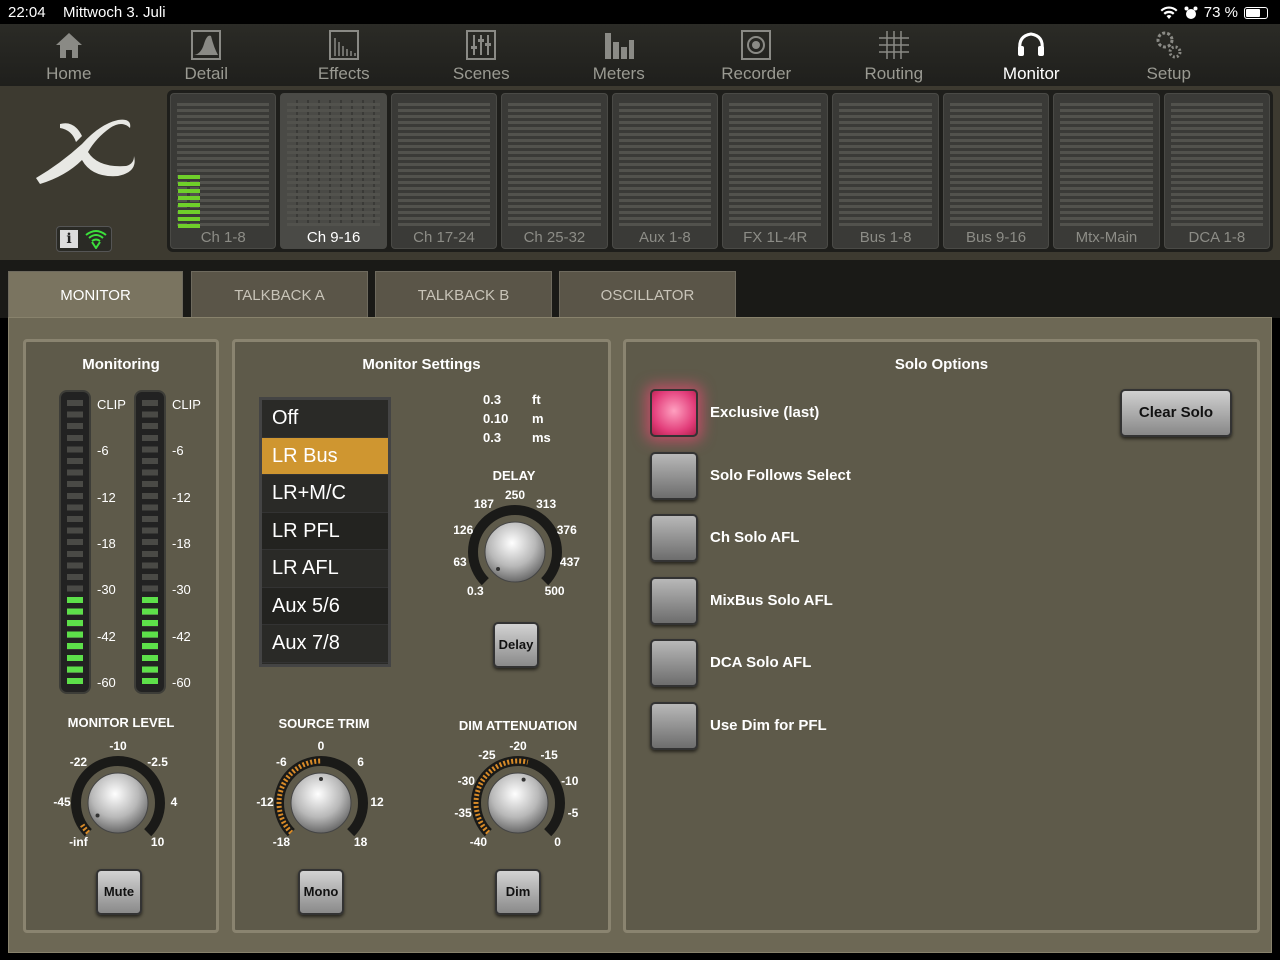 This screenshot has height=960, width=1280. Describe the element at coordinates (360, 762) in the screenshot. I see `knob-tick-label: 6` at that location.